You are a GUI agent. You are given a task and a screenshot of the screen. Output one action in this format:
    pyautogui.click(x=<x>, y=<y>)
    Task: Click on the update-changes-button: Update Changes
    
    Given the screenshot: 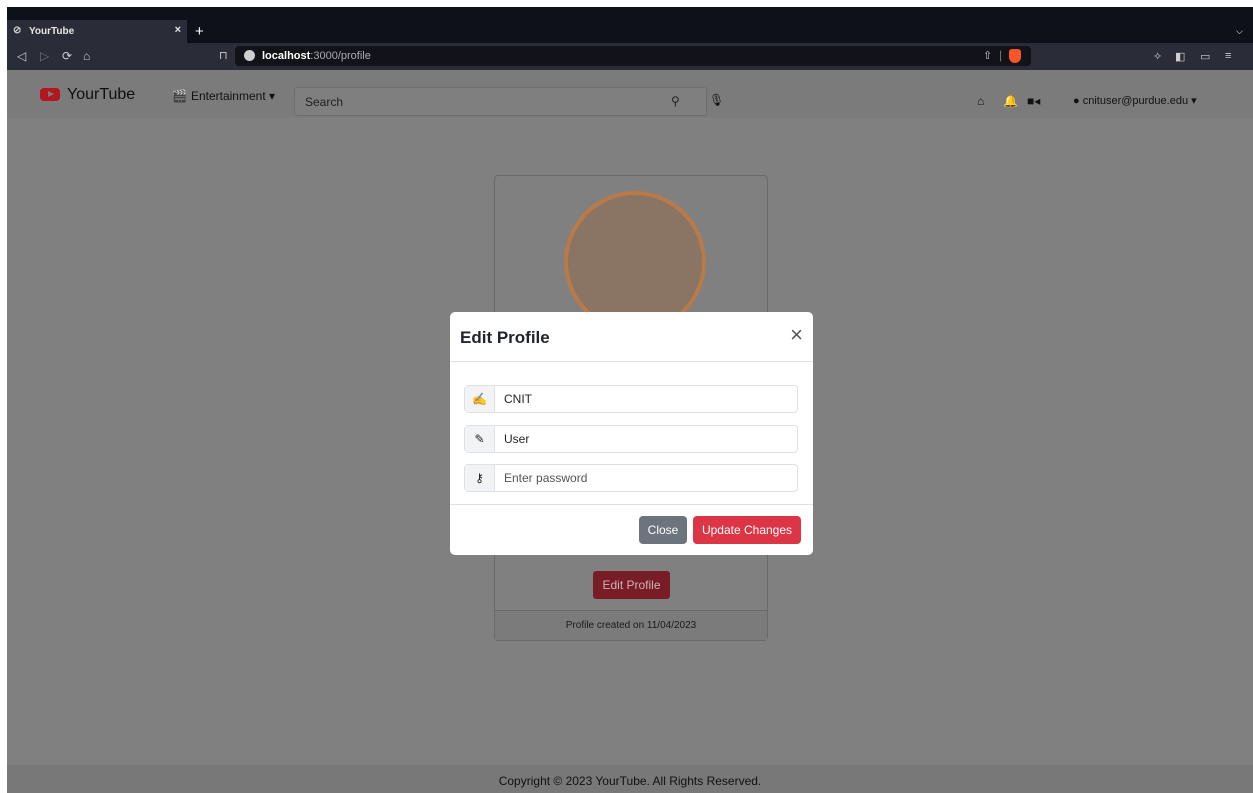 What is the action you would take?
    pyautogui.click(x=747, y=530)
    